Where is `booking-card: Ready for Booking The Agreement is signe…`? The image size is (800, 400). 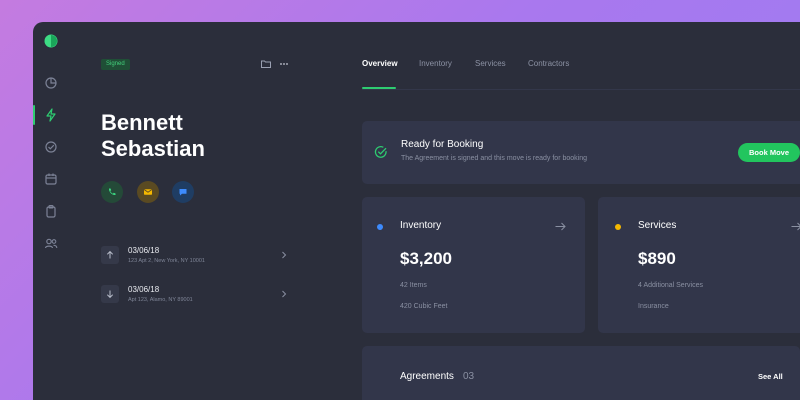 booking-card: Ready for Booking The Agreement is signe… is located at coordinates (581, 152).